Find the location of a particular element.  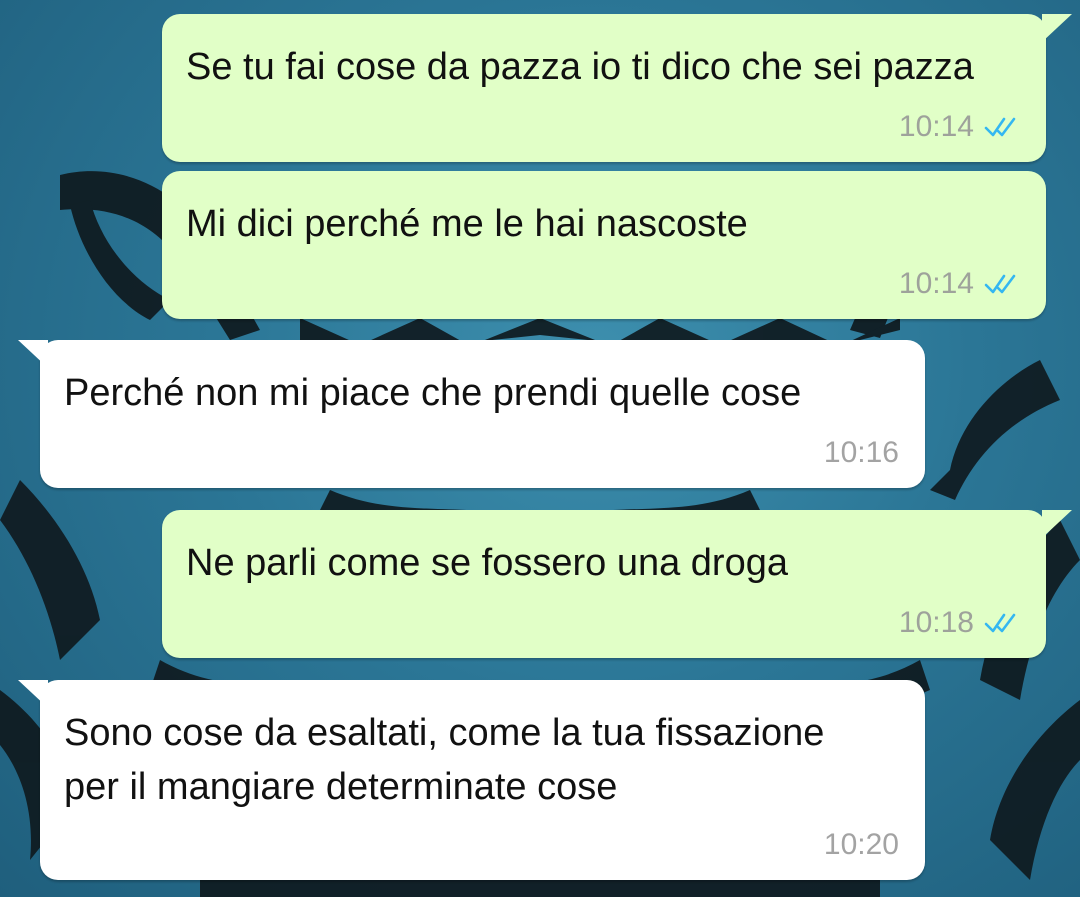

message-text: Mi dici perché me le hai nascoste is located at coordinates (467, 224).